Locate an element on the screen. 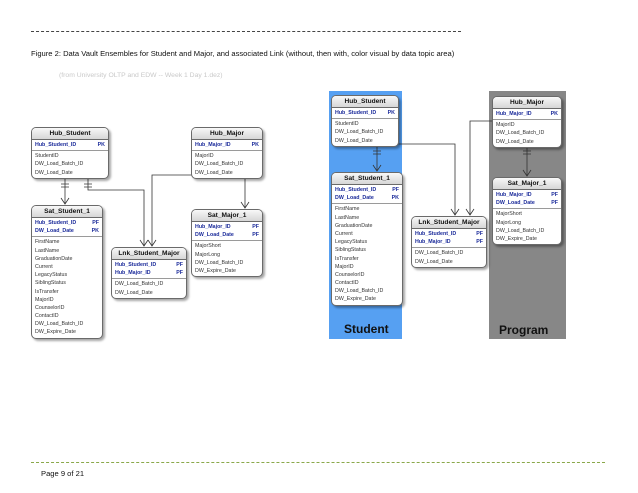 Image resolution: width=638 pixels, height=493 pixels. attr-row: StudentID is located at coordinates (47, 156).